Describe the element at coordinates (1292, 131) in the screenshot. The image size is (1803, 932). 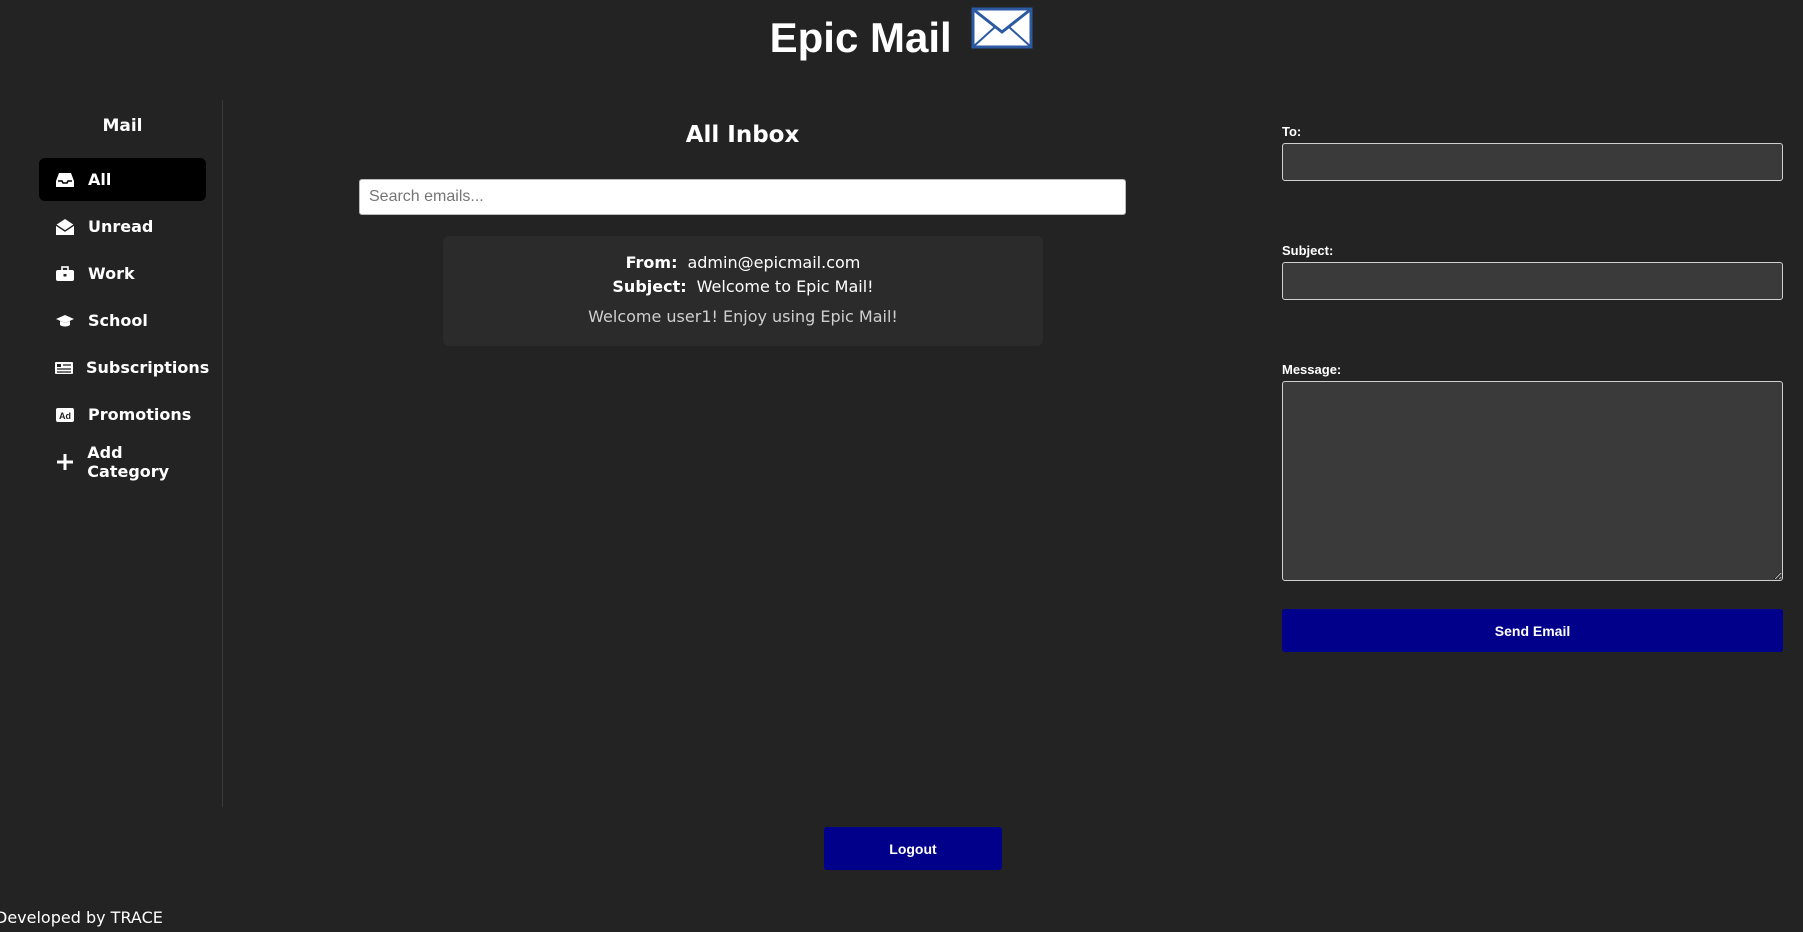
I see `to-label: To:` at that location.